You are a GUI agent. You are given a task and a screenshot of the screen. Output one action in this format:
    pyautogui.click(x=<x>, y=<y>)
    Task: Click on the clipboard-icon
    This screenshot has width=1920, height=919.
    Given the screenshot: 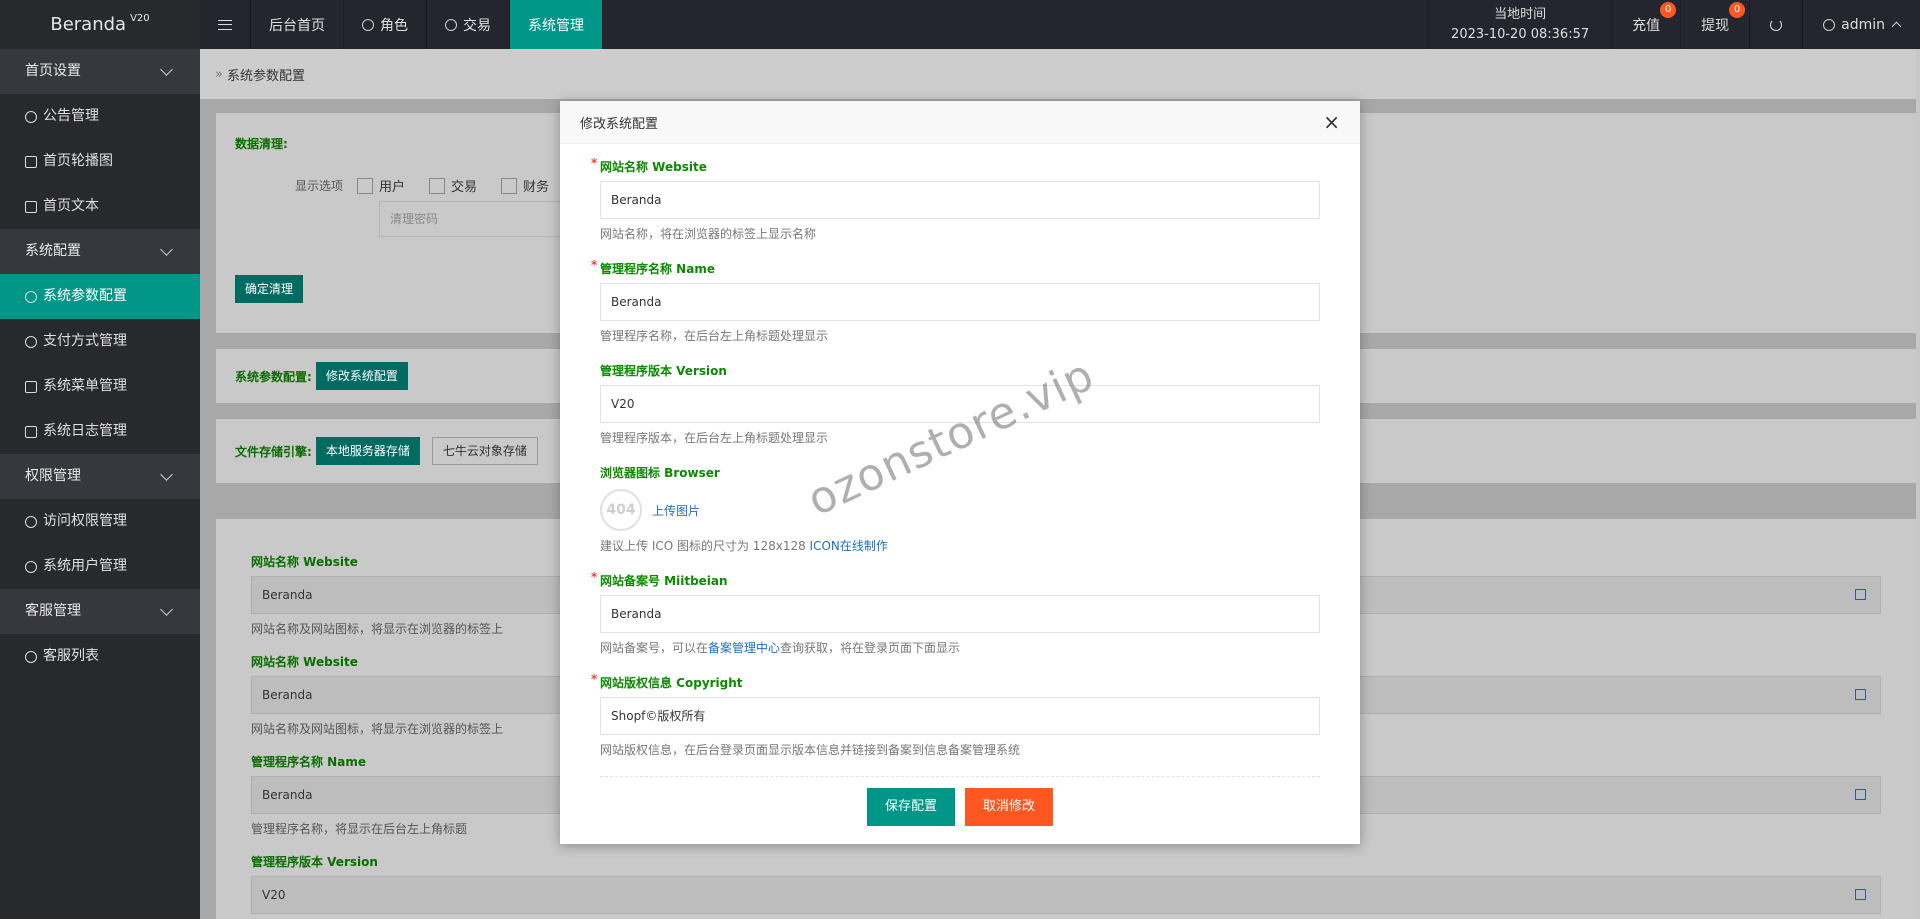 What is the action you would take?
    pyautogui.click(x=31, y=431)
    